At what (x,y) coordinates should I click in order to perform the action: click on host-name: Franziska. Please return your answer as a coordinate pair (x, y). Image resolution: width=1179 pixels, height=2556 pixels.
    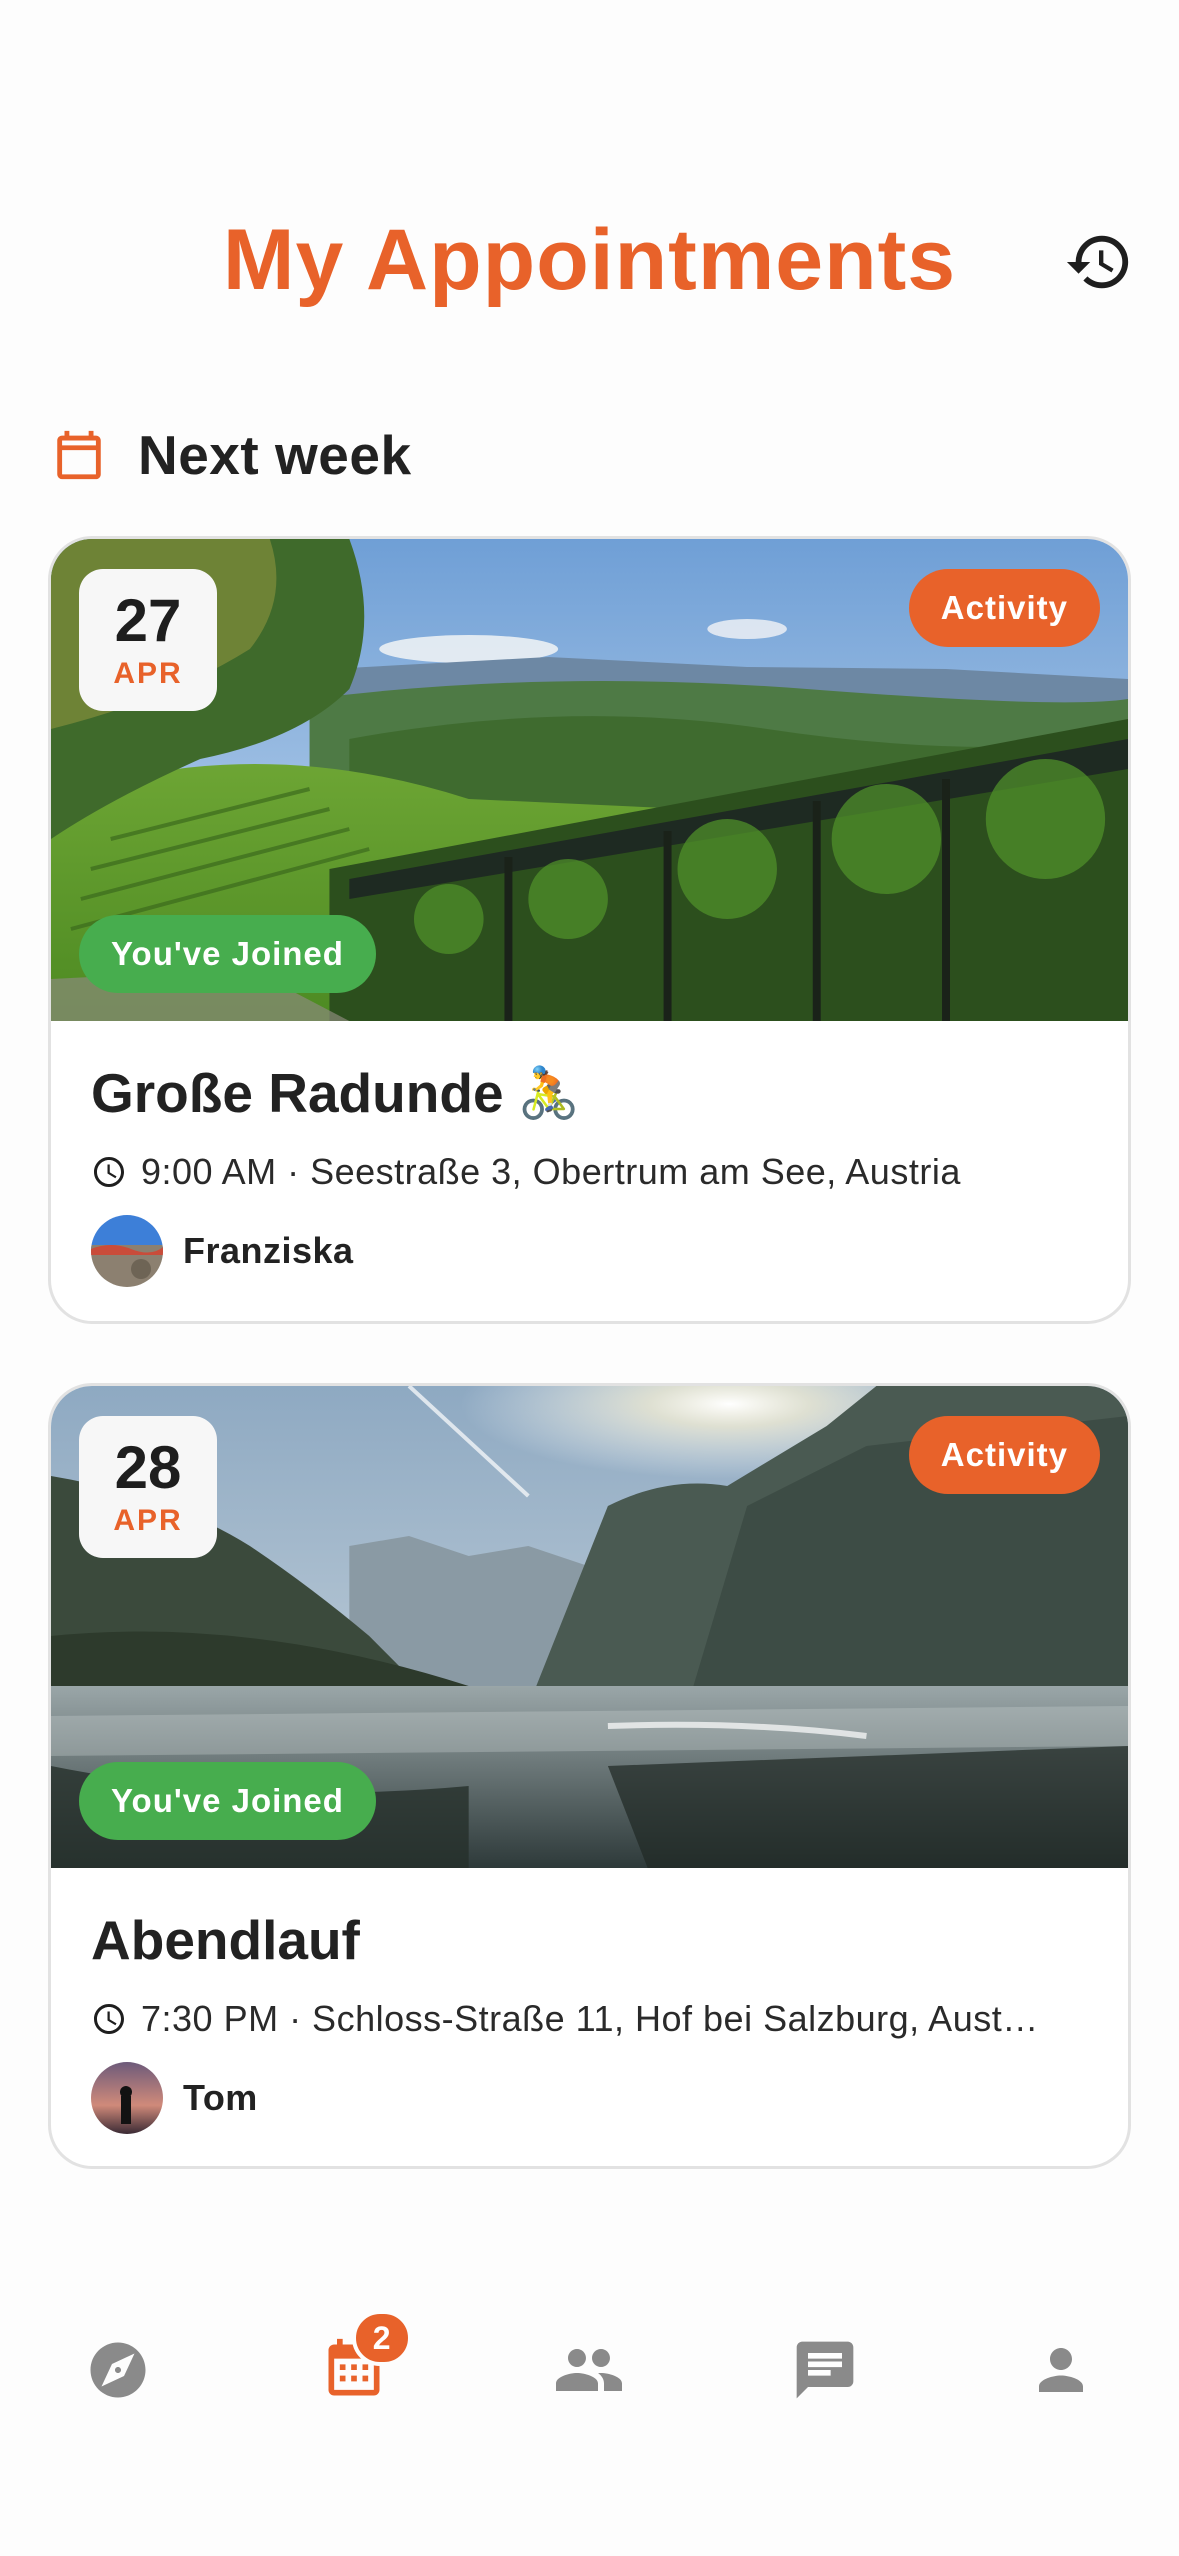
    Looking at the image, I should click on (268, 1250).